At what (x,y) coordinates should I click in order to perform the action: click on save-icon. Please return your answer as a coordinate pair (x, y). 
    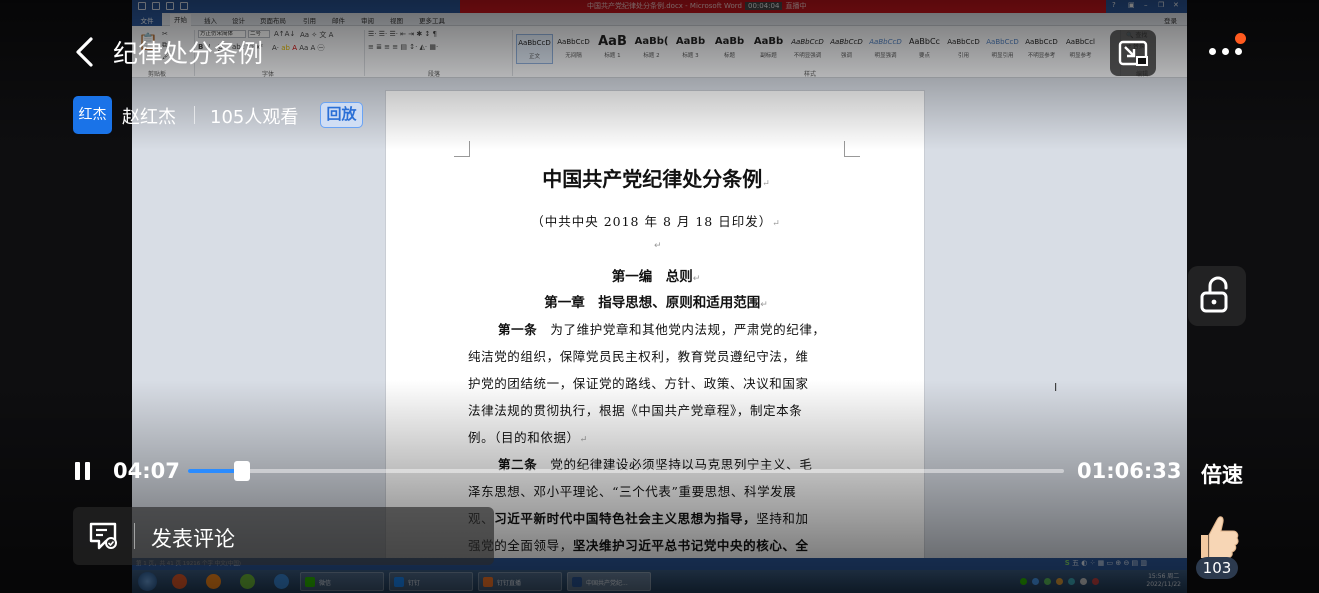
    Looking at the image, I should click on (156, 6).